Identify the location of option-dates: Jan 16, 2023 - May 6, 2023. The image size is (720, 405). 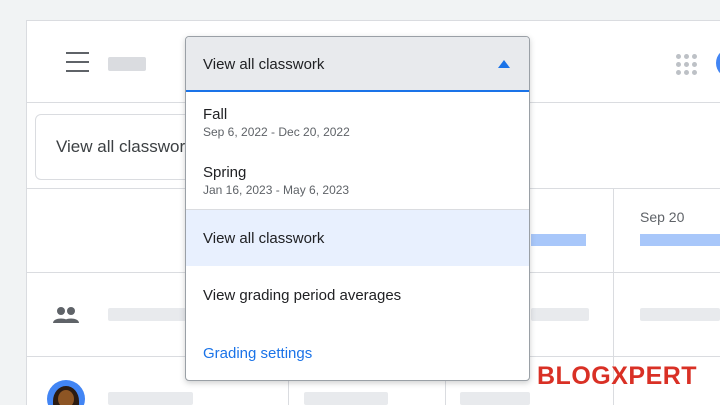
(276, 190).